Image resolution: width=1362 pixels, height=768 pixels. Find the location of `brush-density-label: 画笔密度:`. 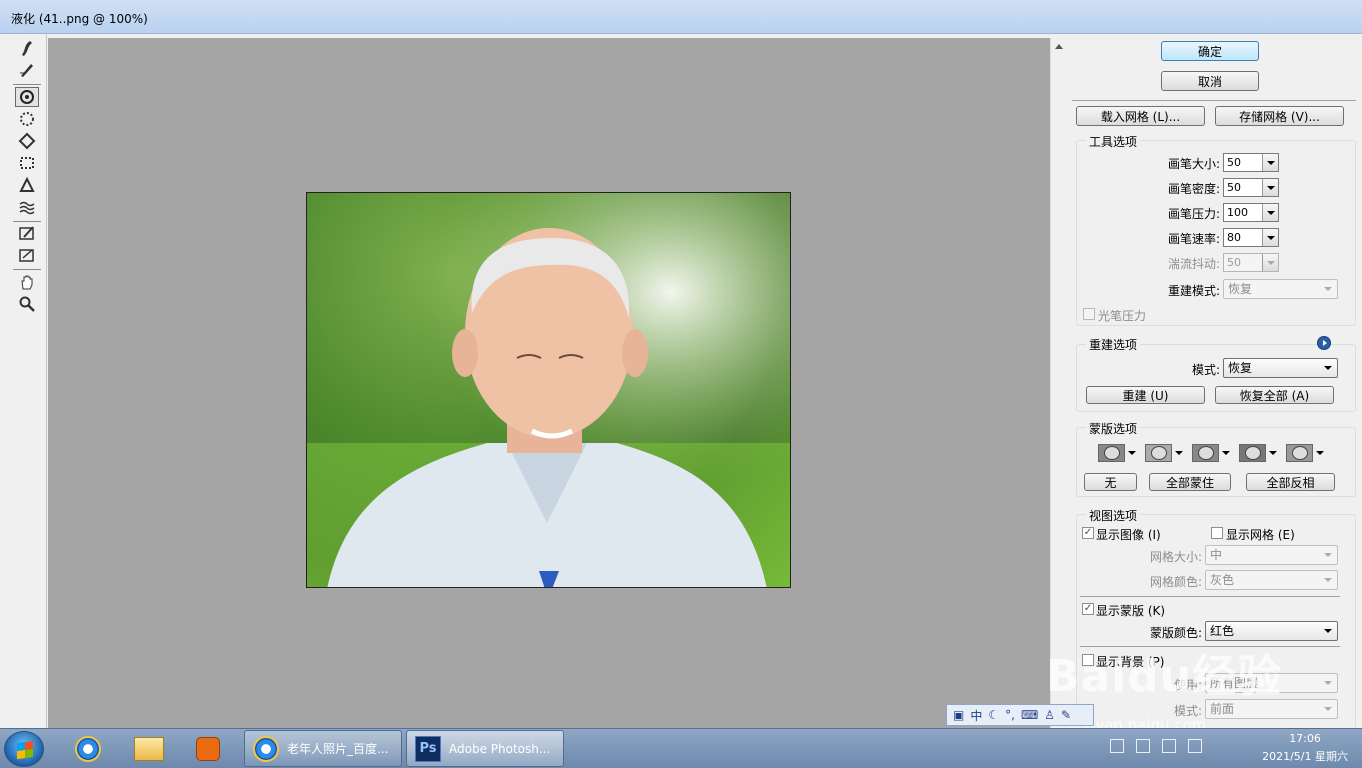

brush-density-label: 画笔密度: is located at coordinates (1193, 189).